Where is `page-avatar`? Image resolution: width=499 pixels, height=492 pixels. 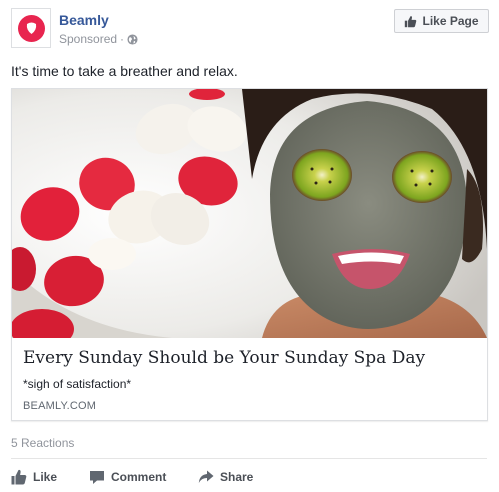 page-avatar is located at coordinates (31, 28).